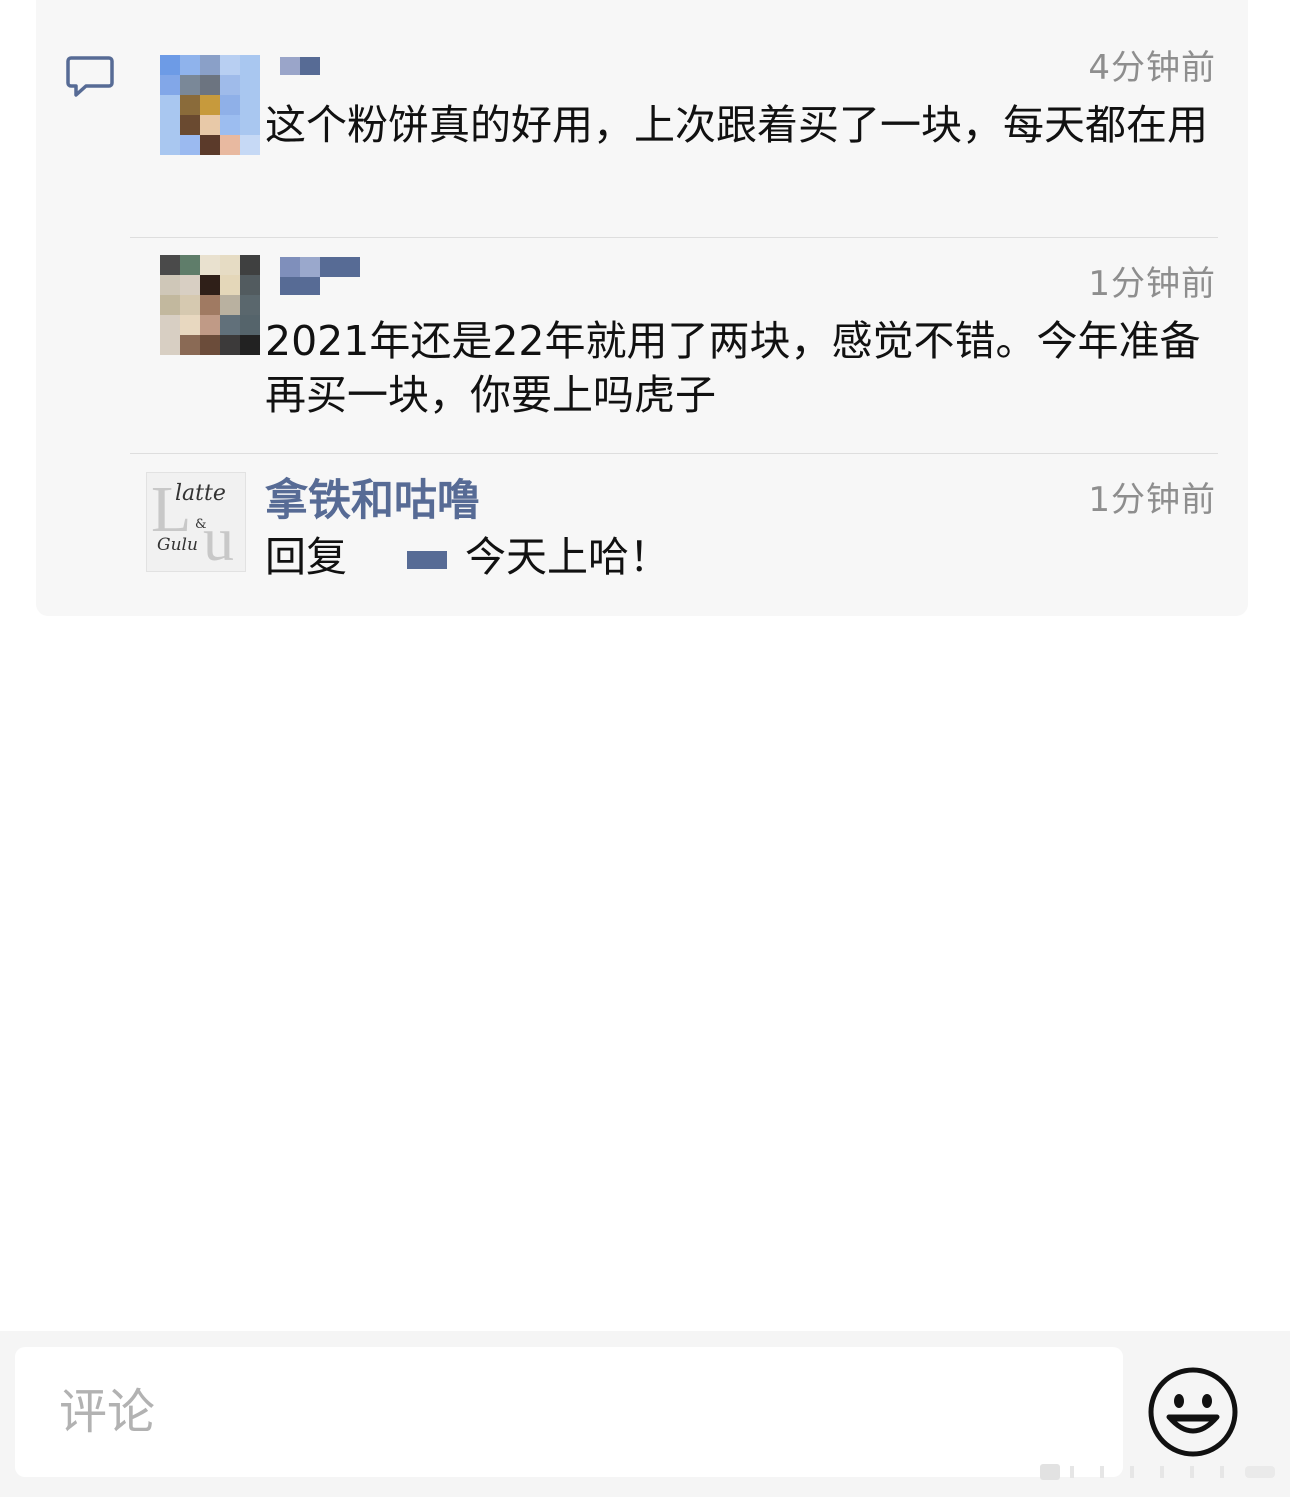 This screenshot has width=1290, height=1497. Describe the element at coordinates (90, 76) in the screenshot. I see `comment-icon` at that location.